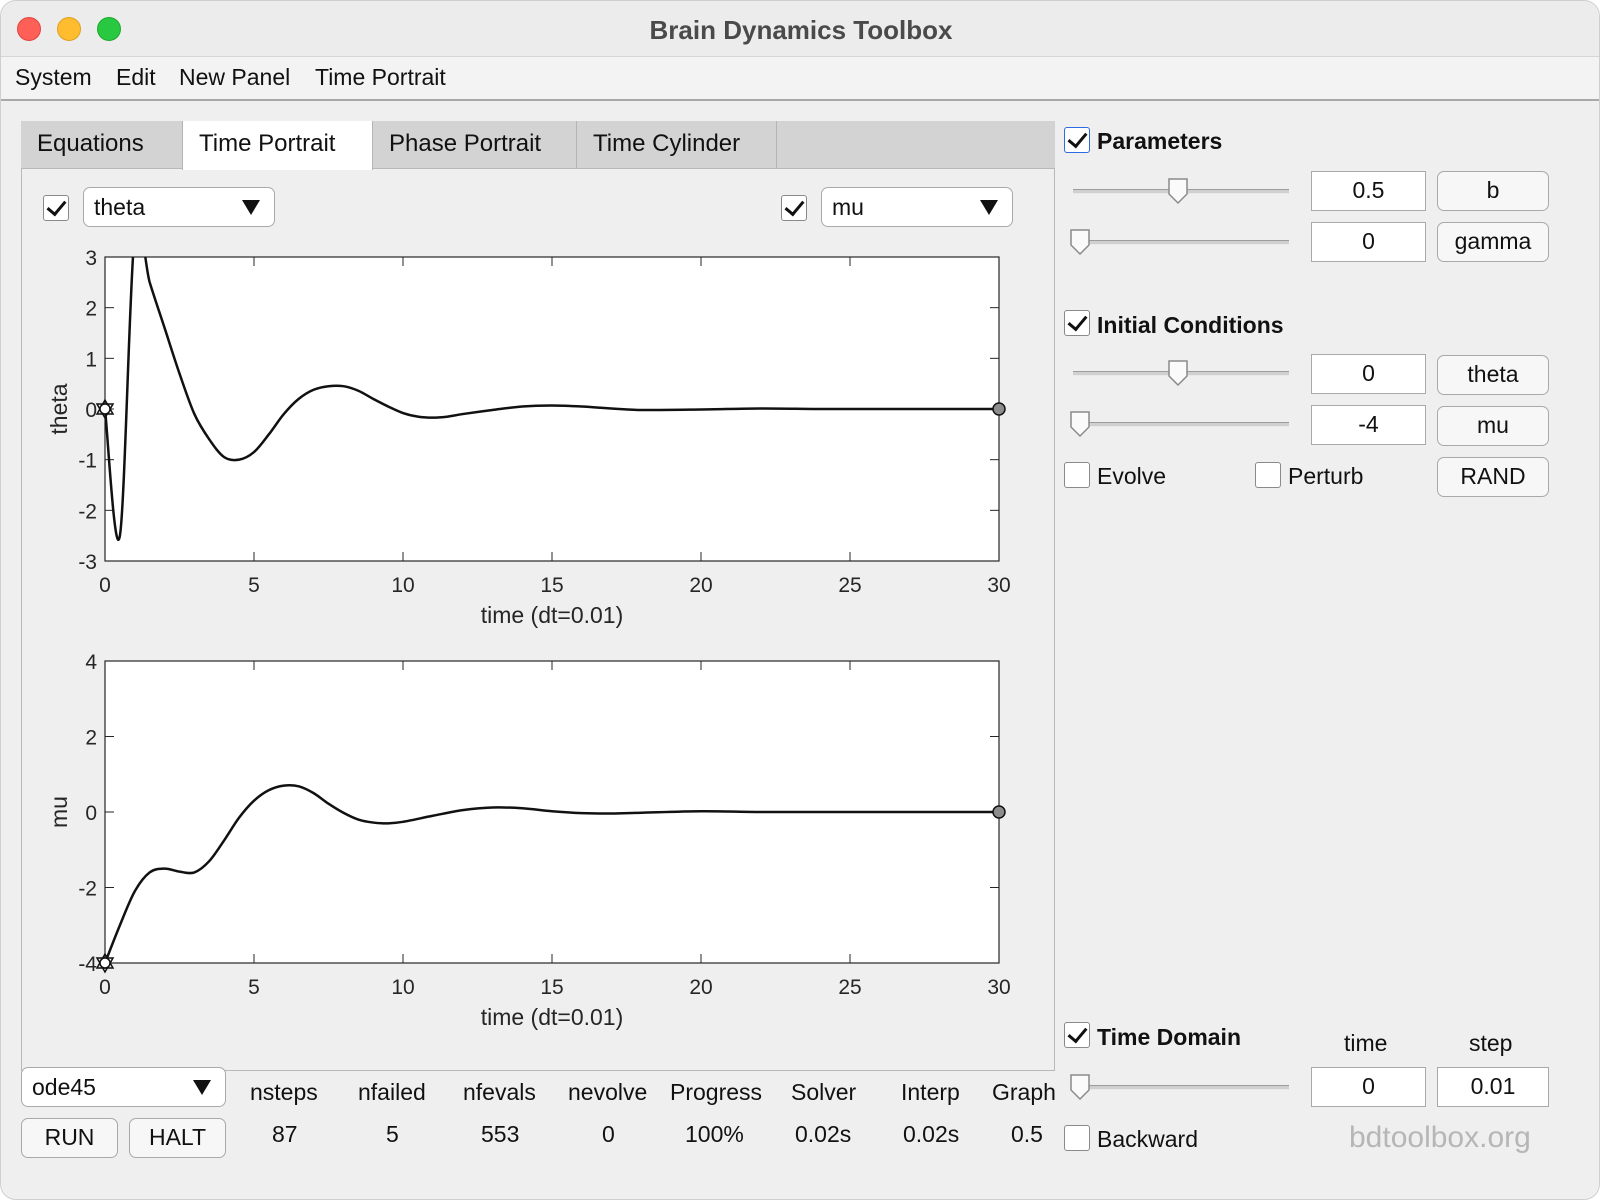 The image size is (1600, 1200). I want to click on stat-header-nfailed: nfailed, so click(392, 1092).